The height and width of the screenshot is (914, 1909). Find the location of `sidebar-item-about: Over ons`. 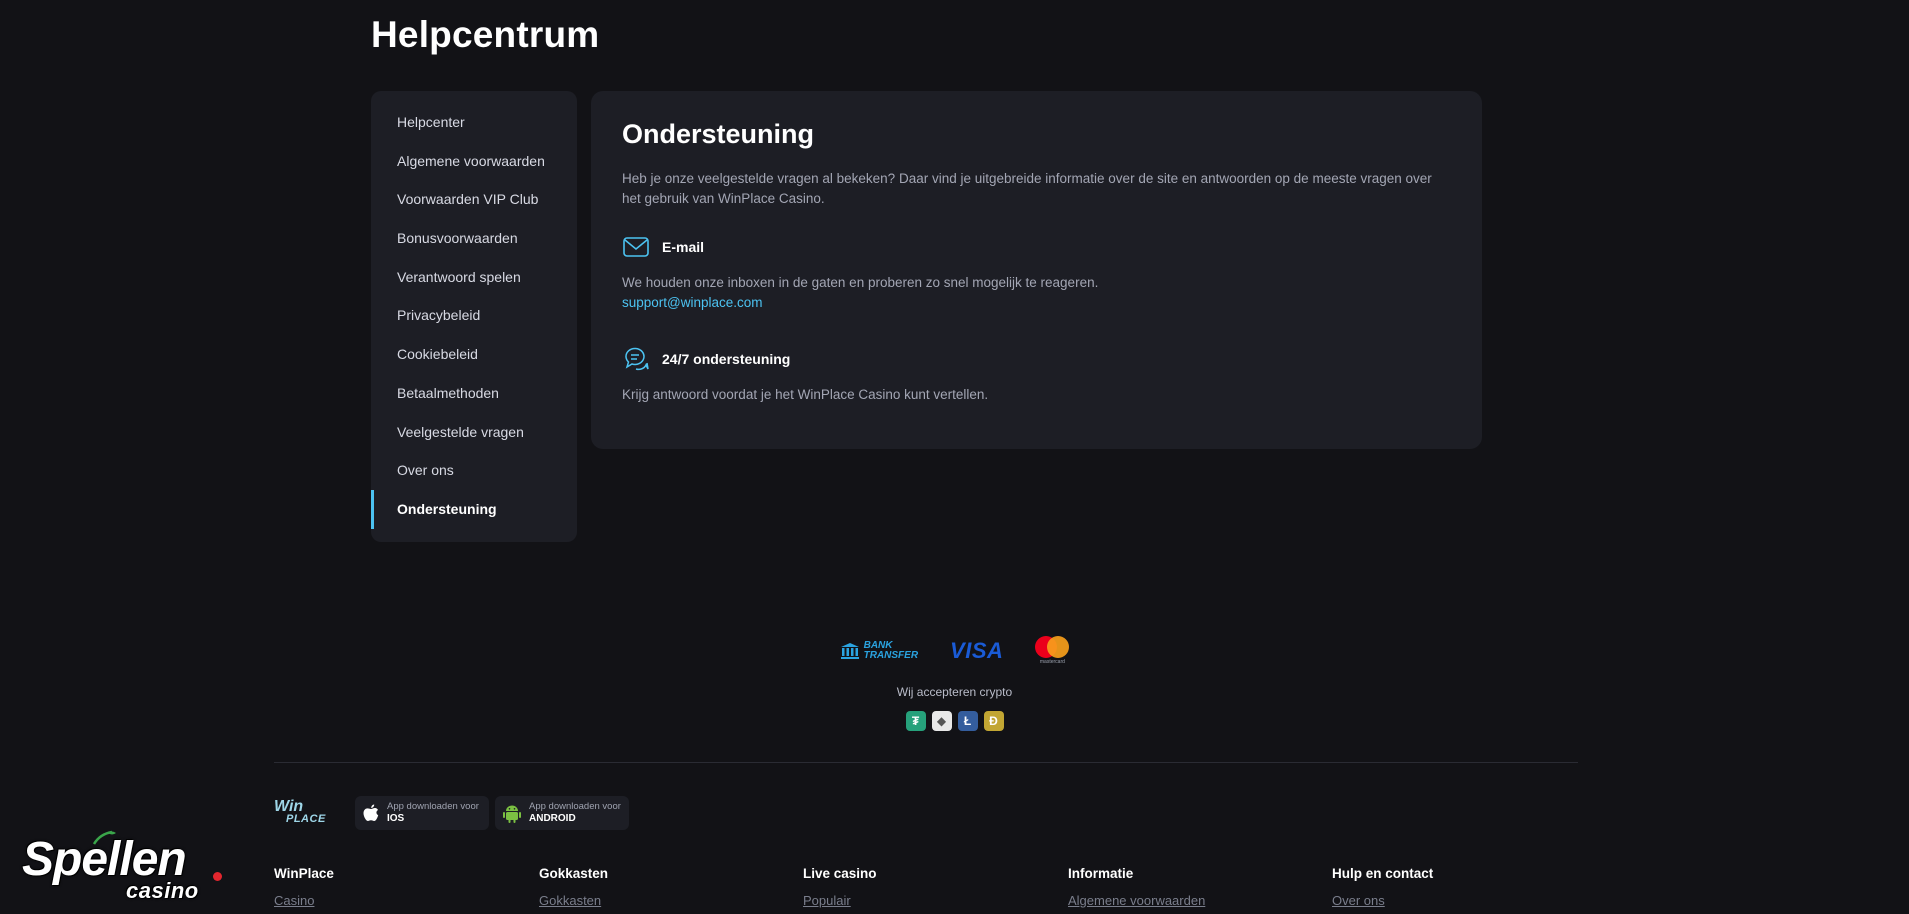

sidebar-item-about: Over ons is located at coordinates (474, 470).